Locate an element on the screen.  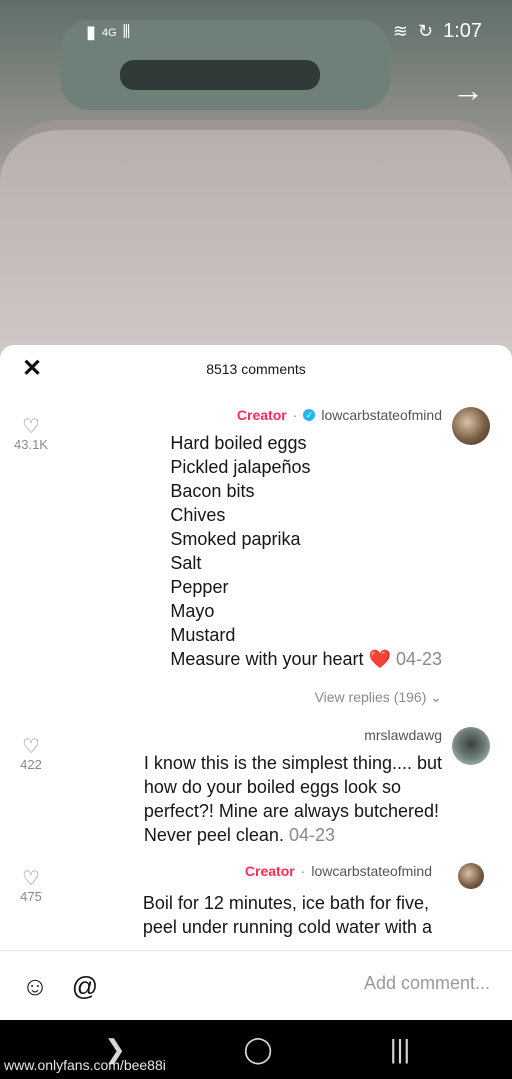
comment-line: Hard boiled eggs is located at coordinates (238, 443).